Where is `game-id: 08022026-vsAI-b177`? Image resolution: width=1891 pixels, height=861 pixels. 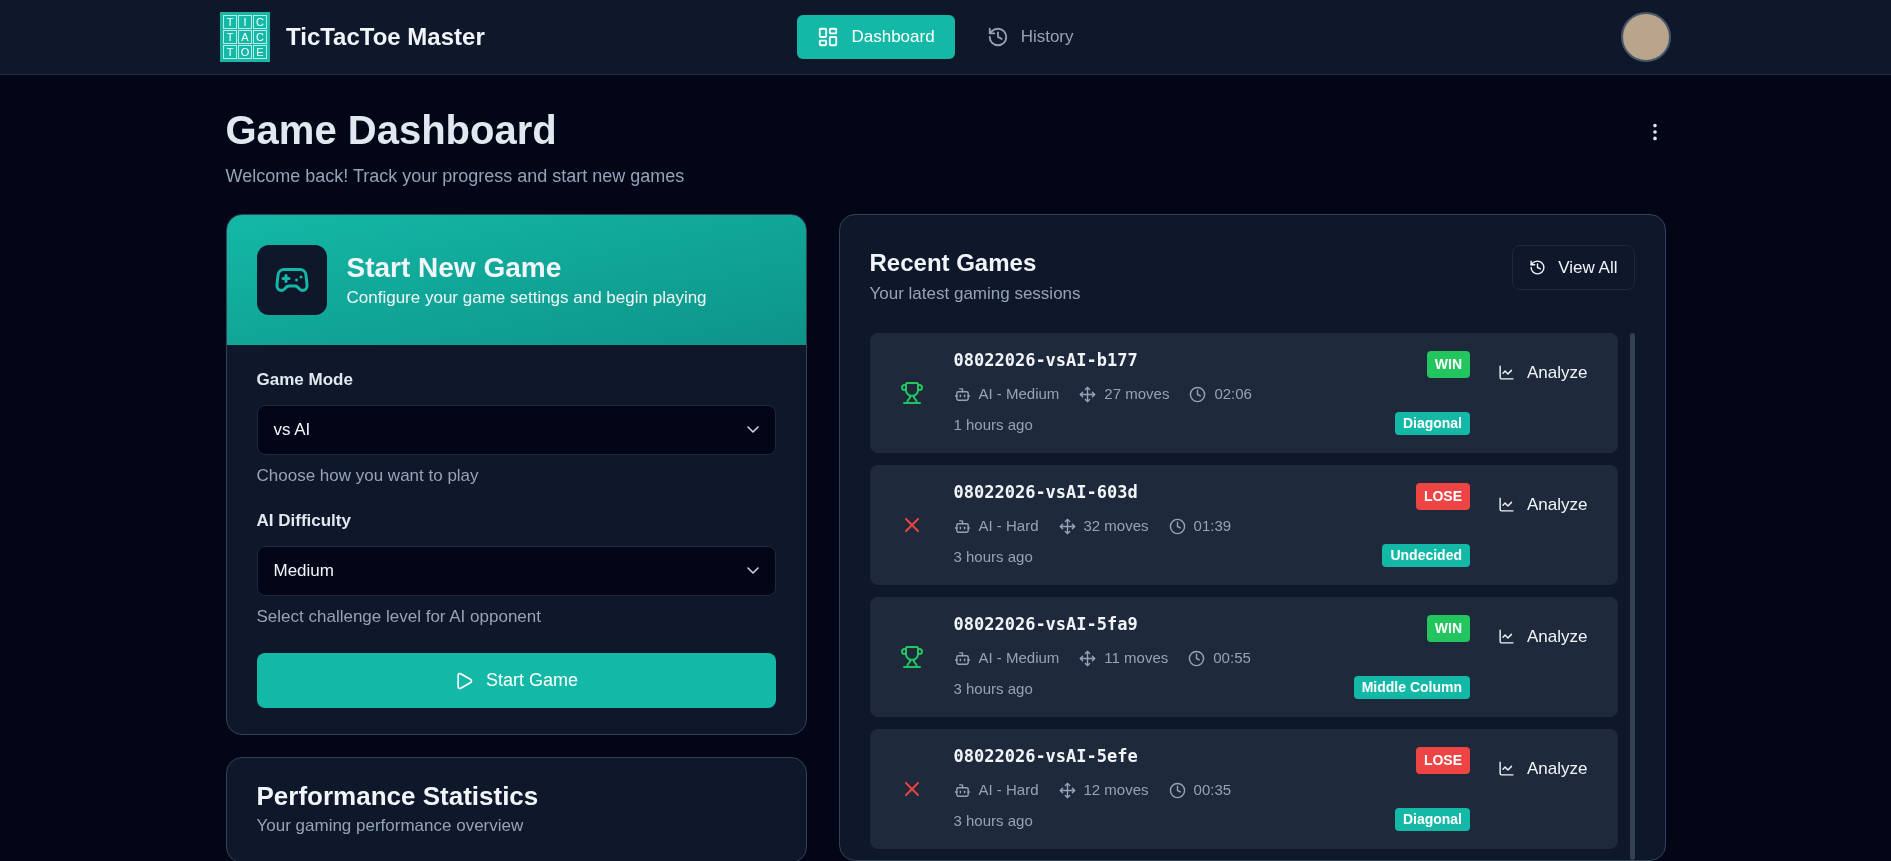 game-id: 08022026-vsAI-b177 is located at coordinates (1046, 361).